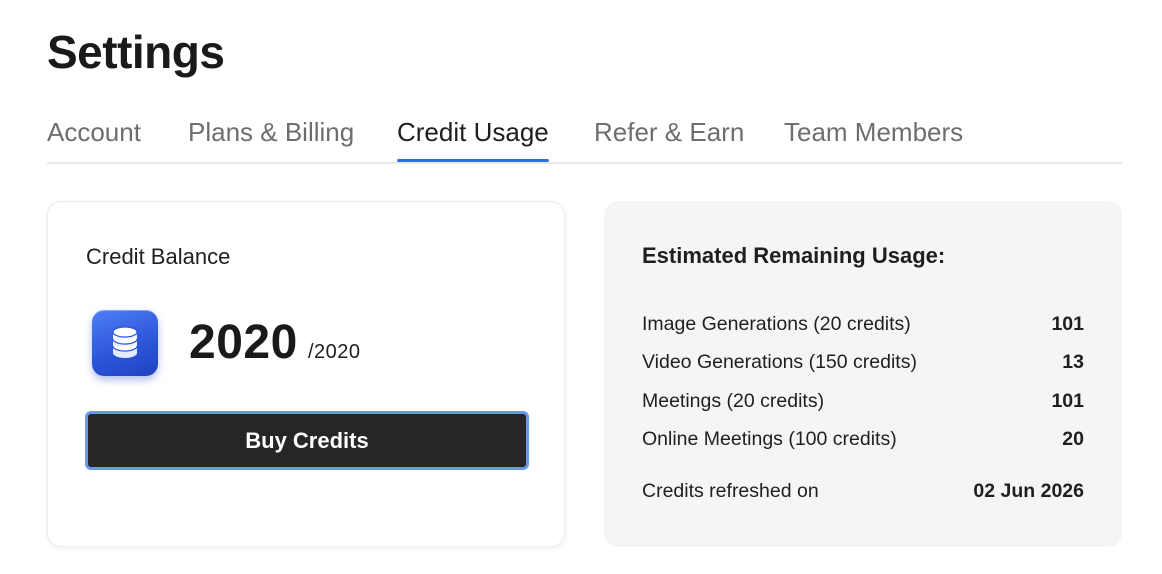 This screenshot has height=574, width=1162. Describe the element at coordinates (473, 135) in the screenshot. I see `tab-credit-usage: Credit Usage` at that location.